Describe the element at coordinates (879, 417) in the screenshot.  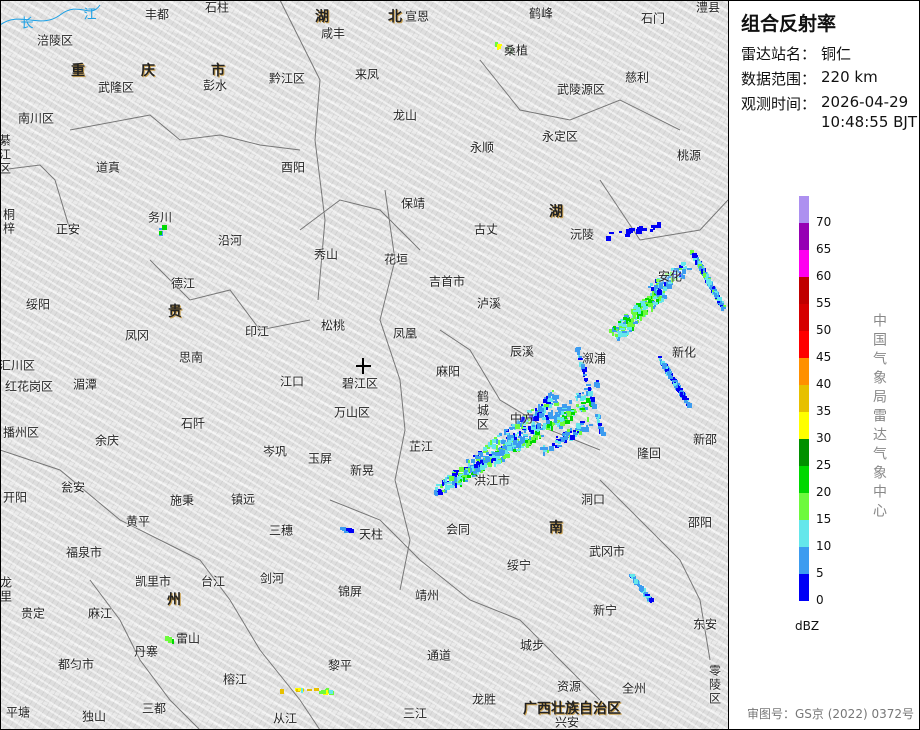
I see `agency-text: 中国气象局雷达气象中心` at that location.